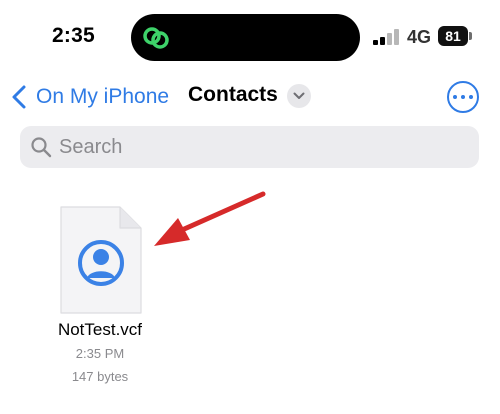 This screenshot has width=500, height=414. I want to click on battery-cap, so click(470, 36).